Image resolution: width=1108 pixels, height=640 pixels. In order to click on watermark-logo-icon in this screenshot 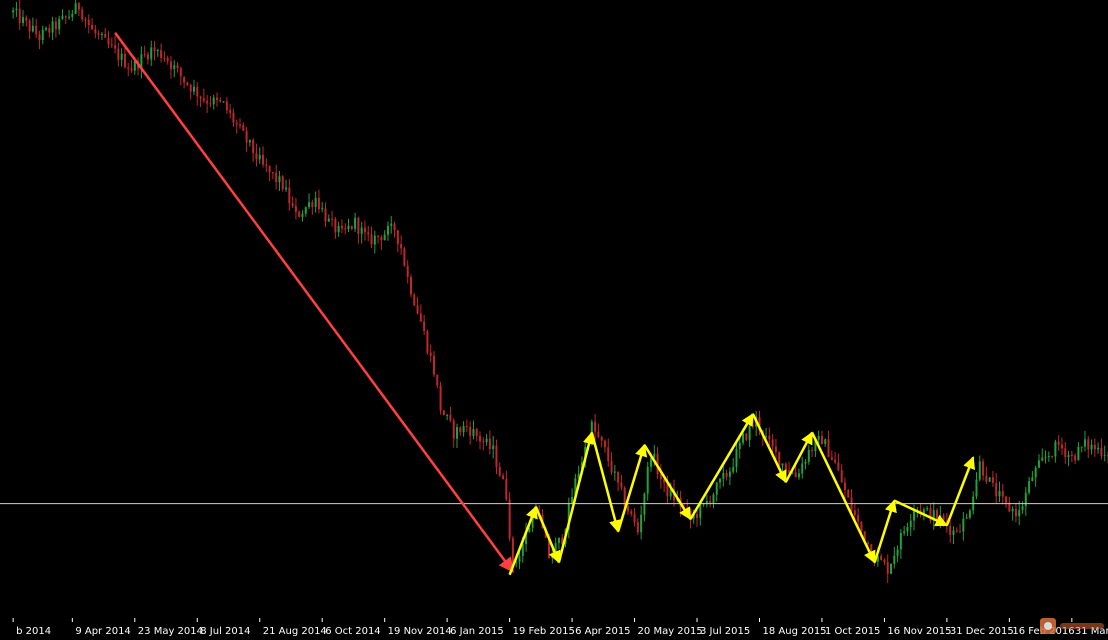, I will do `click(1072, 626)`.